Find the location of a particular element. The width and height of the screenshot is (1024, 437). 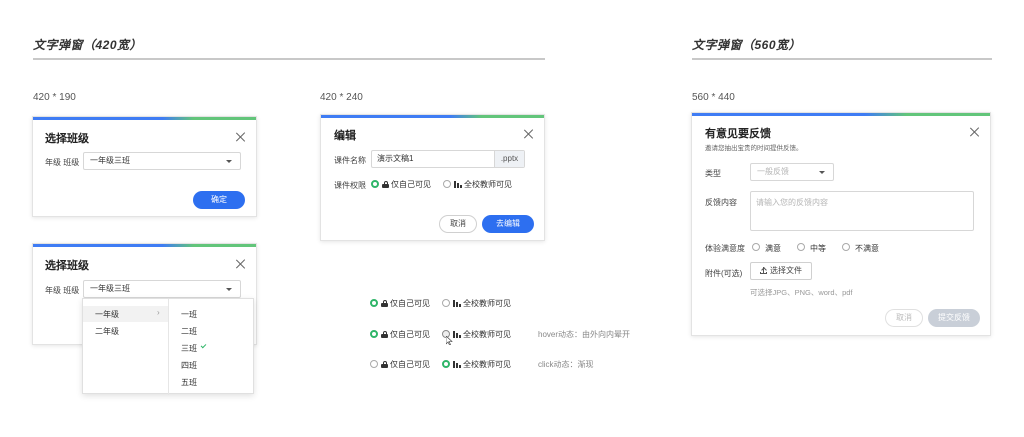

size-label-420x240: 420 * 240 is located at coordinates (341, 97).